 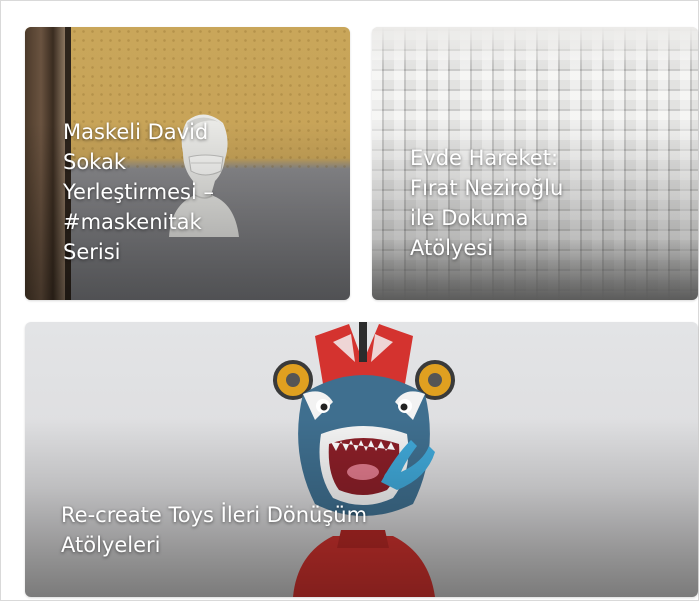 What do you see at coordinates (132, 222) in the screenshot?
I see `title-line: #maskenitak` at bounding box center [132, 222].